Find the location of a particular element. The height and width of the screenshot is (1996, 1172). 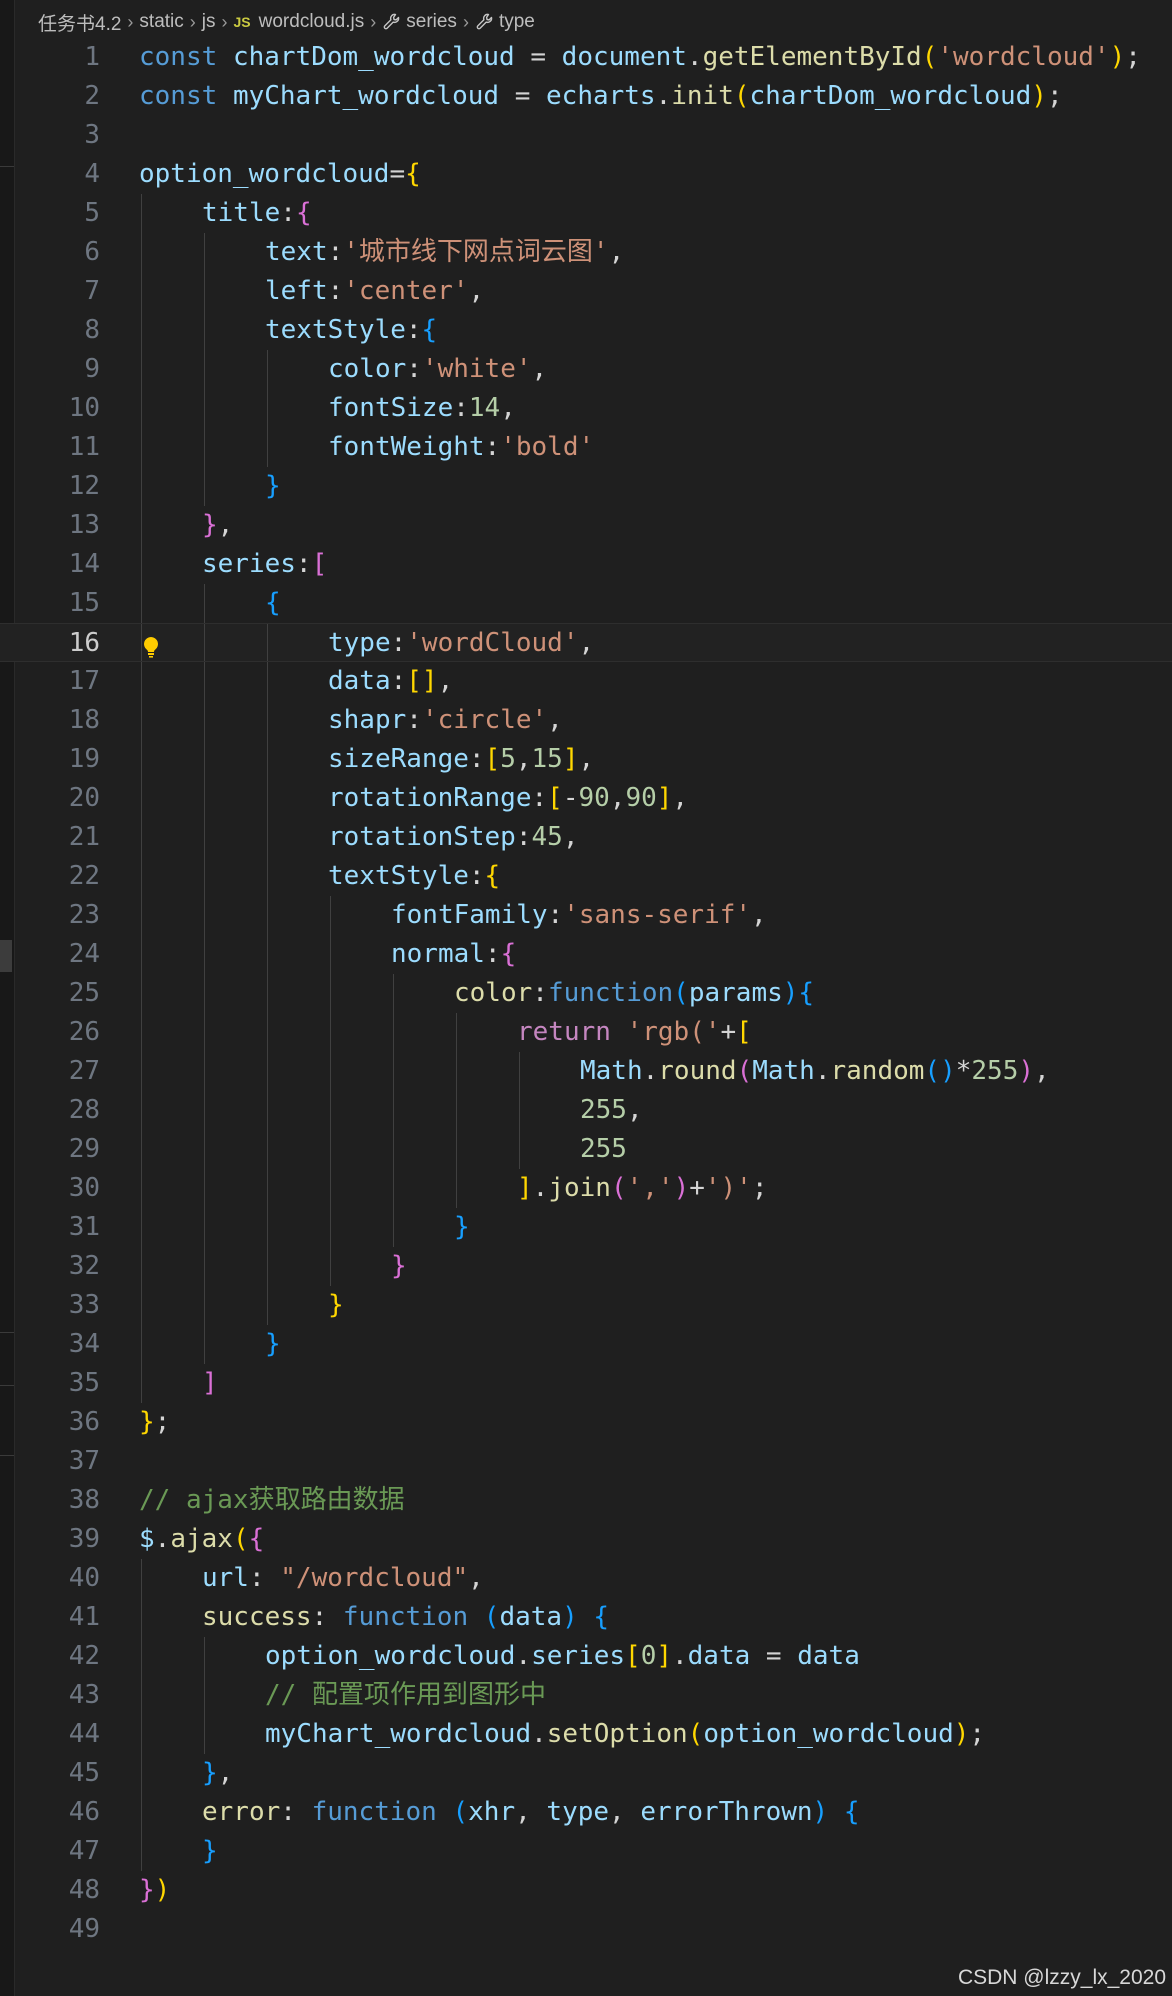

code-line: 22 textStyle:{ is located at coordinates (586, 876).